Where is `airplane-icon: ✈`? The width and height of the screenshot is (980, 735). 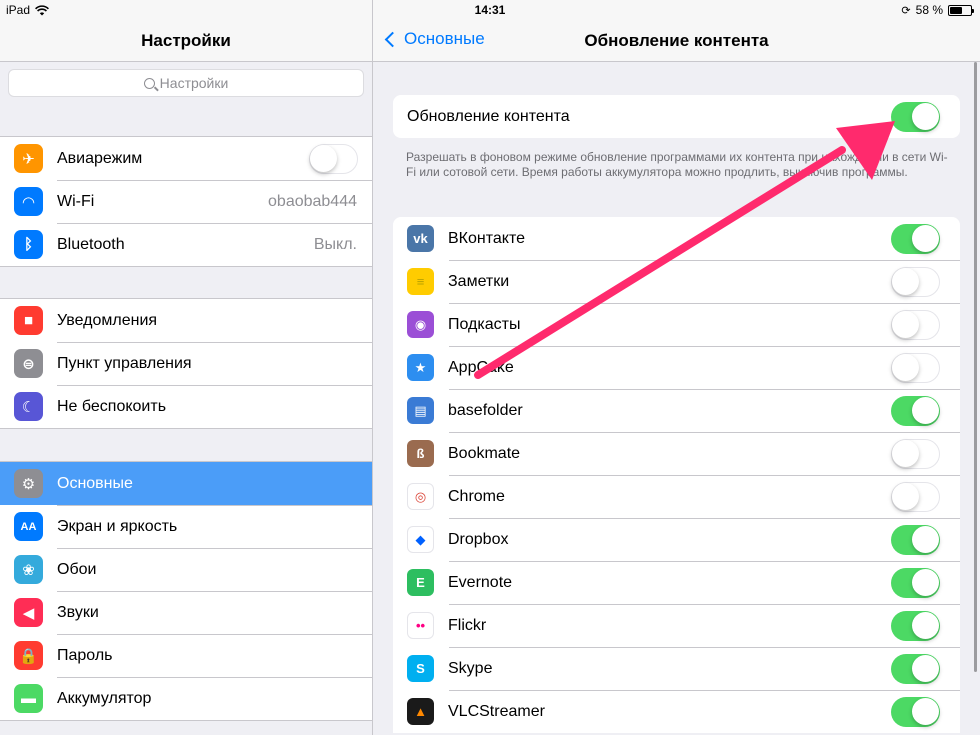
airplane-icon: ✈ is located at coordinates (28, 158).